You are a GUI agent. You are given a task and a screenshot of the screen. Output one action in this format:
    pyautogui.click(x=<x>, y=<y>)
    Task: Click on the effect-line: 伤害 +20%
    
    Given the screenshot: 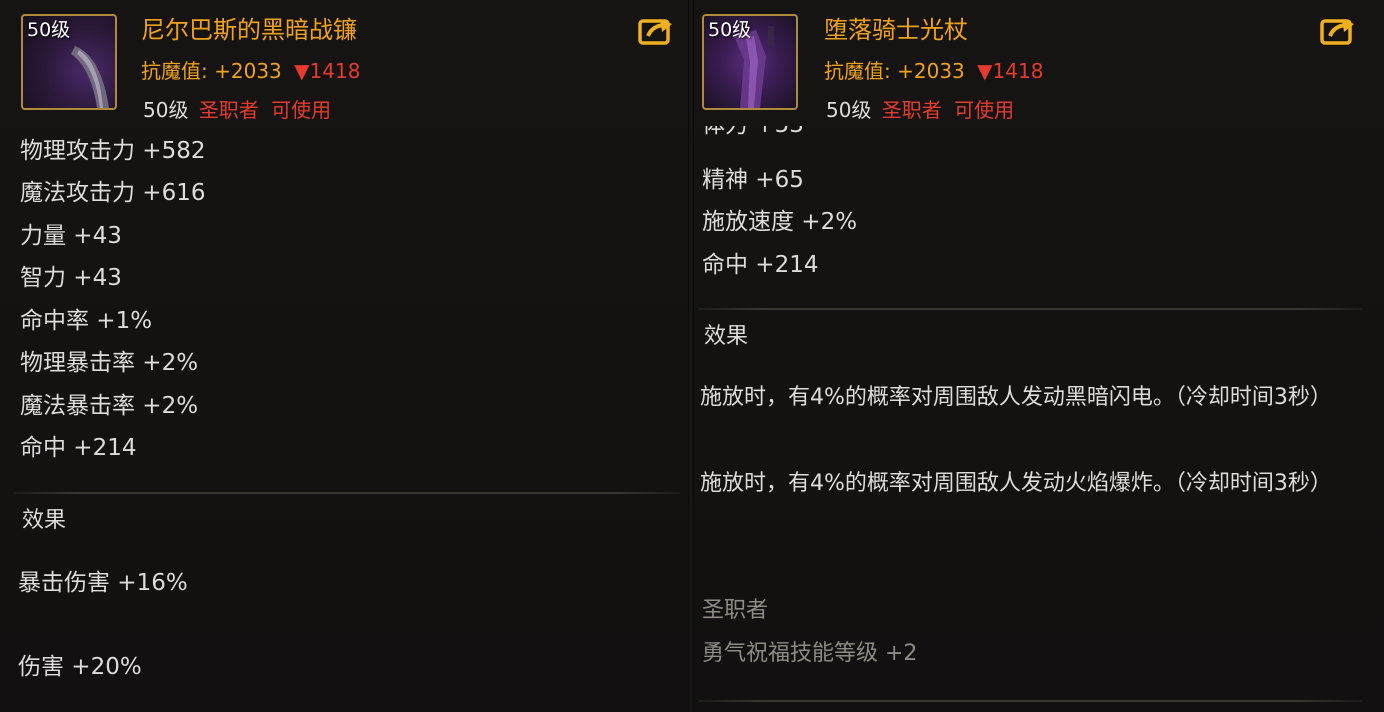 What is the action you would take?
    pyautogui.click(x=80, y=667)
    